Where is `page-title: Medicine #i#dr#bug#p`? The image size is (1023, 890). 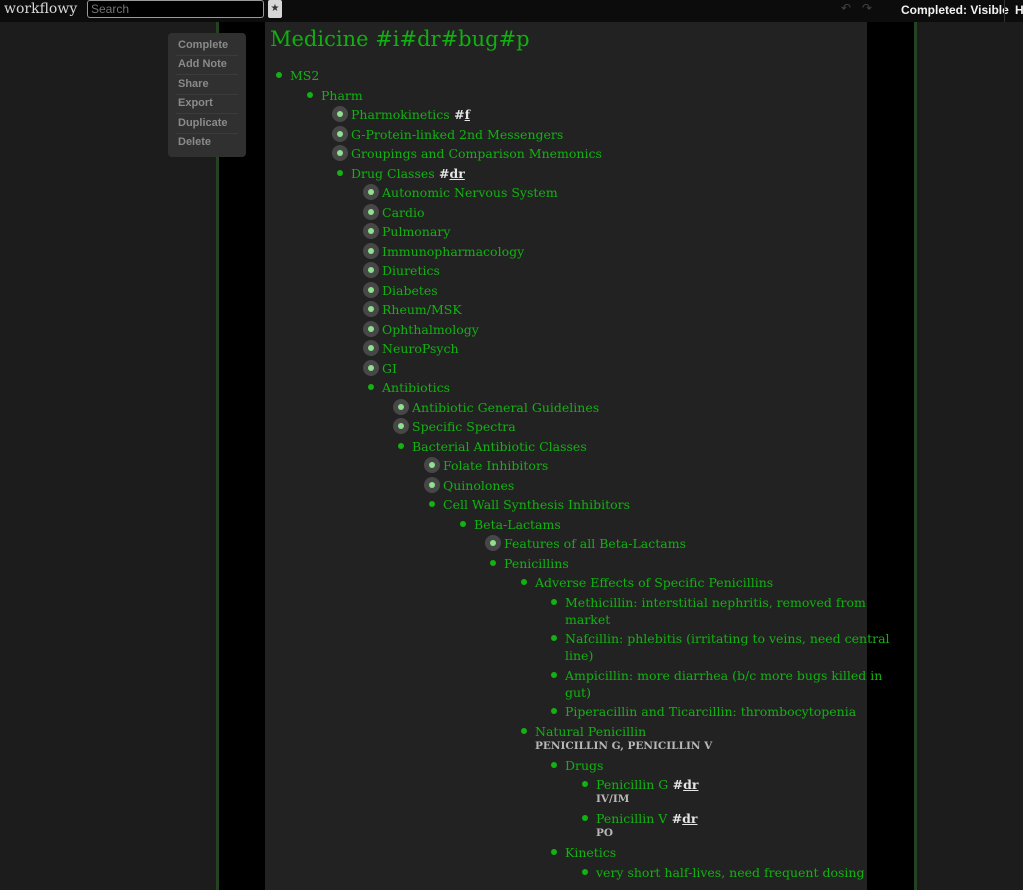 page-title: Medicine #i#dr#bug#p is located at coordinates (400, 39).